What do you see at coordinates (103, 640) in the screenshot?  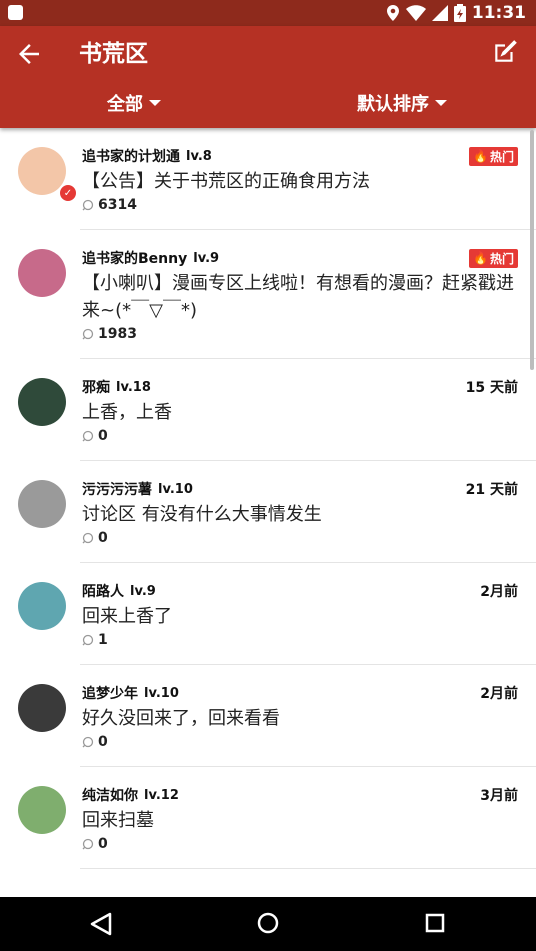 I see `comment-count-value: 1` at bounding box center [103, 640].